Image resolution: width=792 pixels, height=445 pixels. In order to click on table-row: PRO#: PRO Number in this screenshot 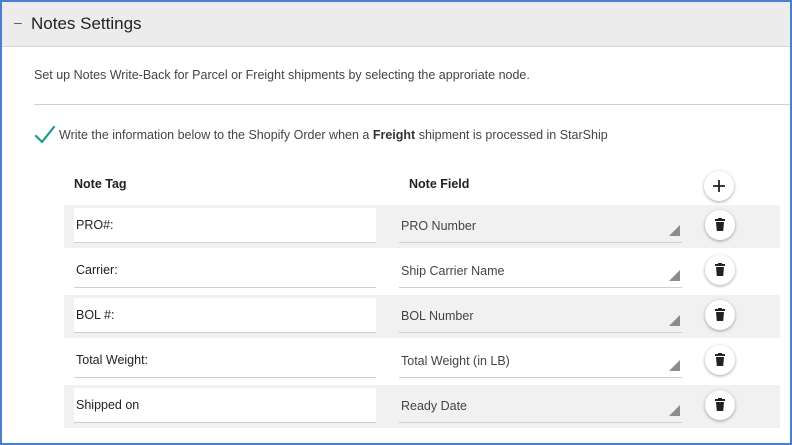, I will do `click(422, 226)`.